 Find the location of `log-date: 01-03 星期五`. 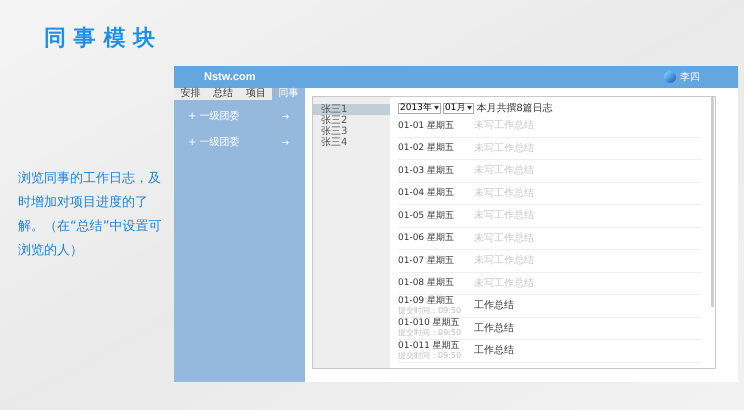

log-date: 01-03 星期五 is located at coordinates (427, 171).